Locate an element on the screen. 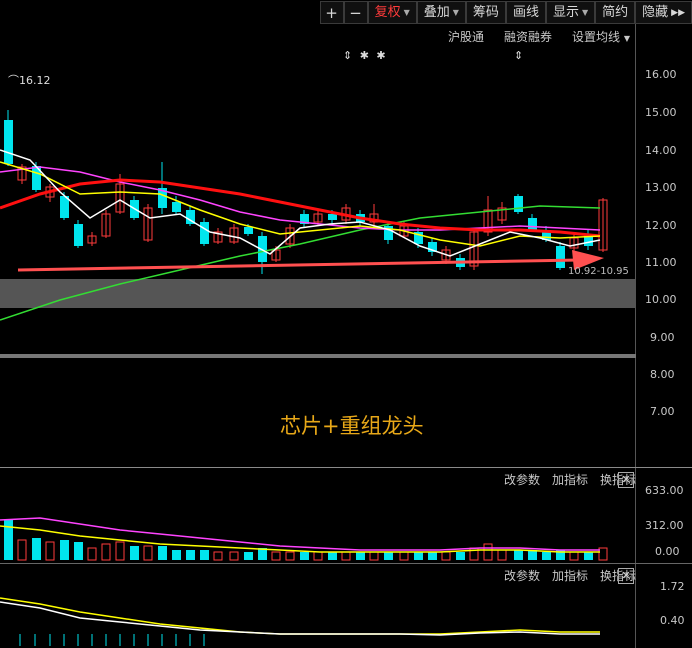  chart-baseline-bar is located at coordinates (318, 356).